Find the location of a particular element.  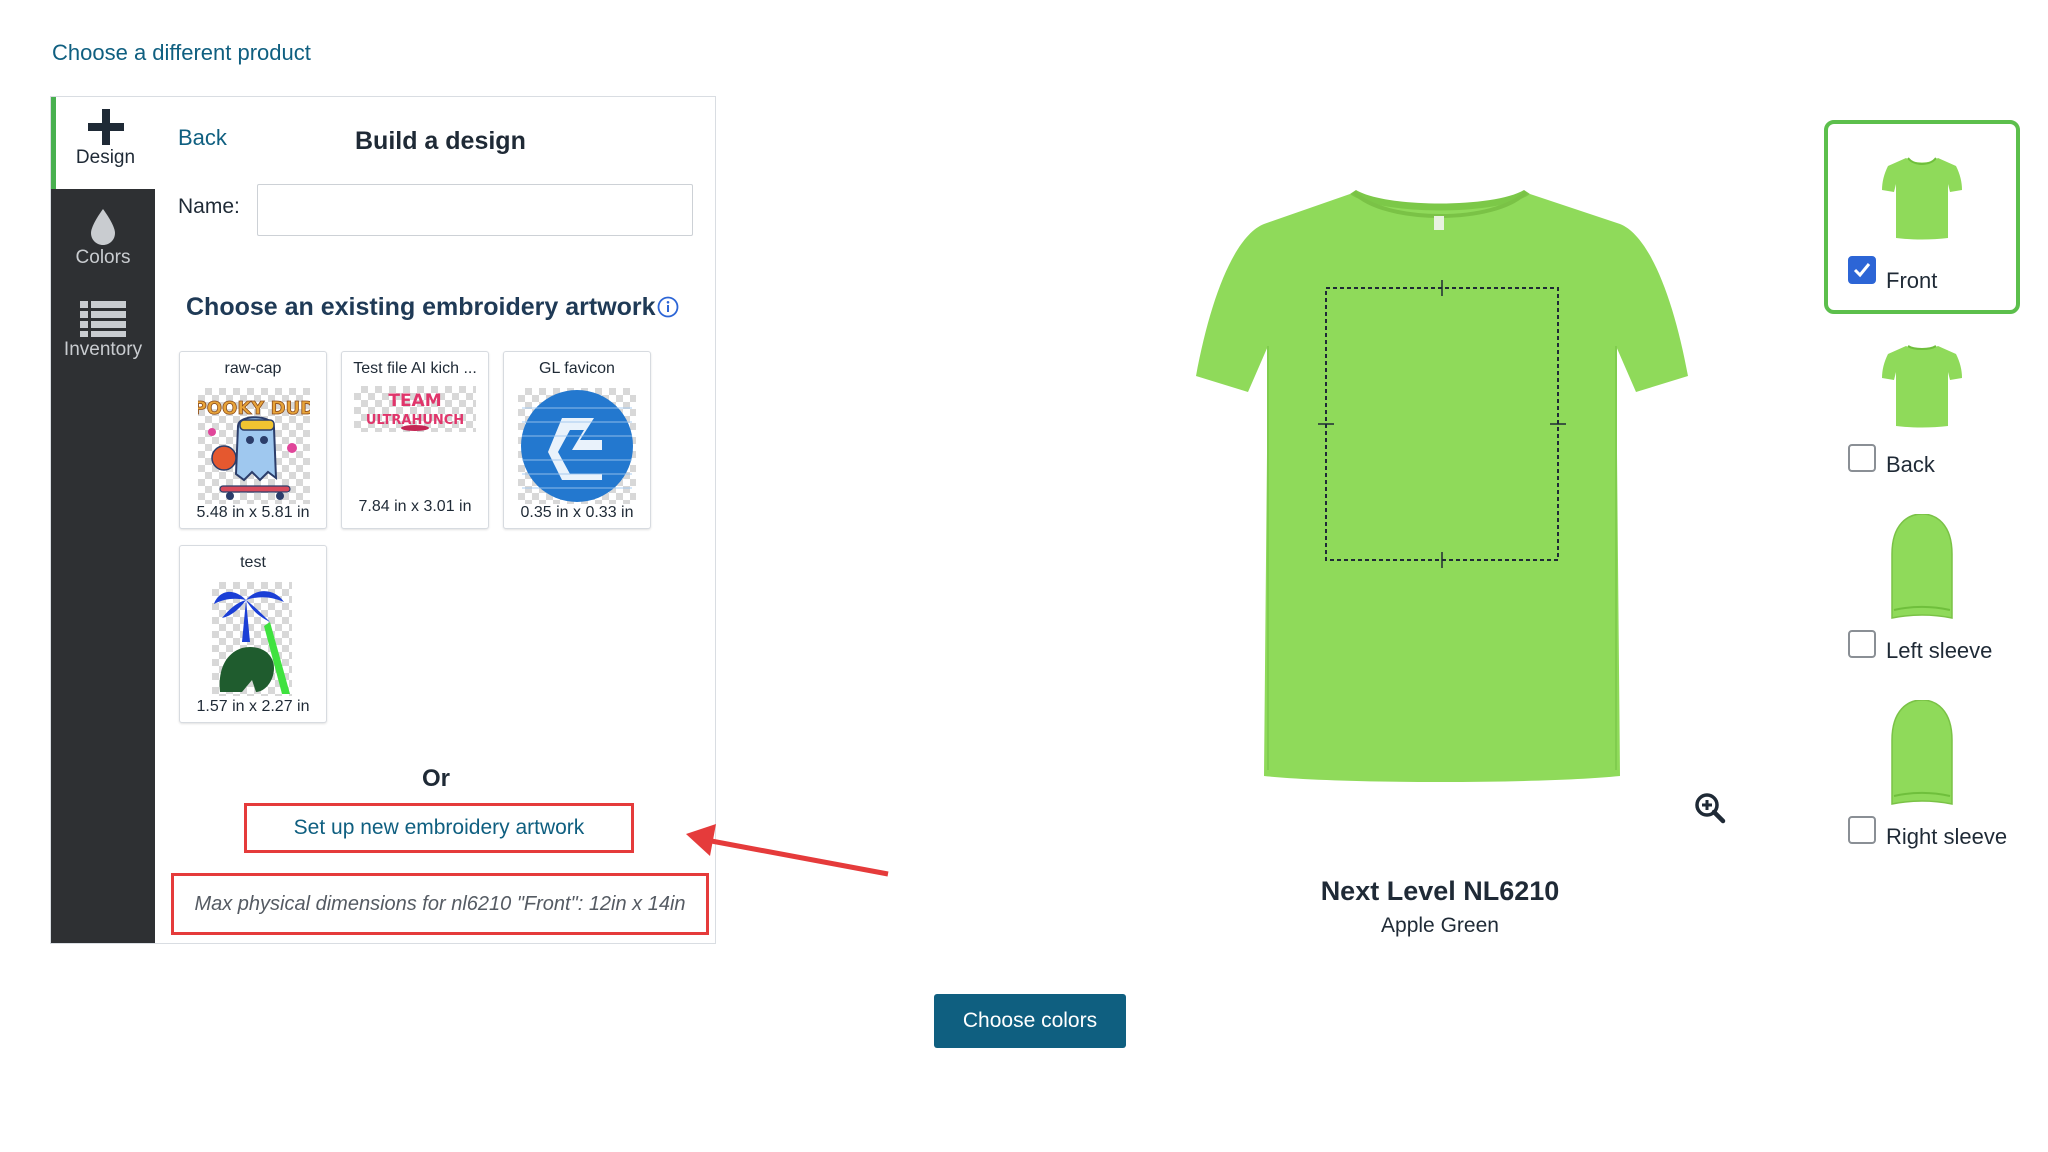

svg-text: TEAM is located at coordinates (414, 401).